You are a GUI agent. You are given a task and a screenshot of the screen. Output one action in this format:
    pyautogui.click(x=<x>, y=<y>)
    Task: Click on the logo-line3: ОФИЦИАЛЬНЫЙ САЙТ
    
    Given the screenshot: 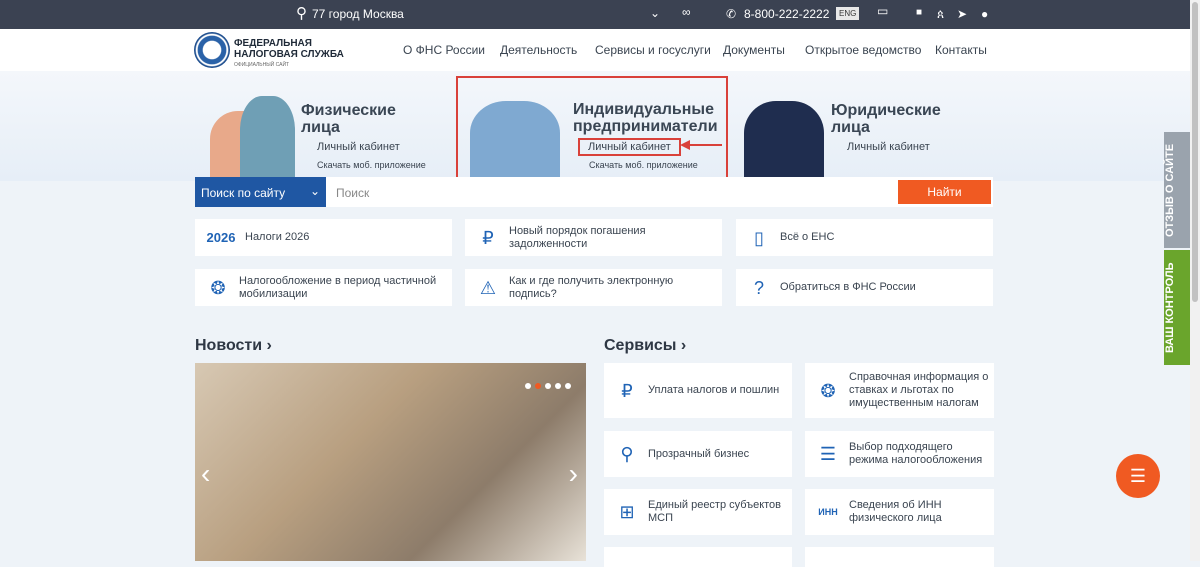 What is the action you would take?
    pyautogui.click(x=262, y=65)
    